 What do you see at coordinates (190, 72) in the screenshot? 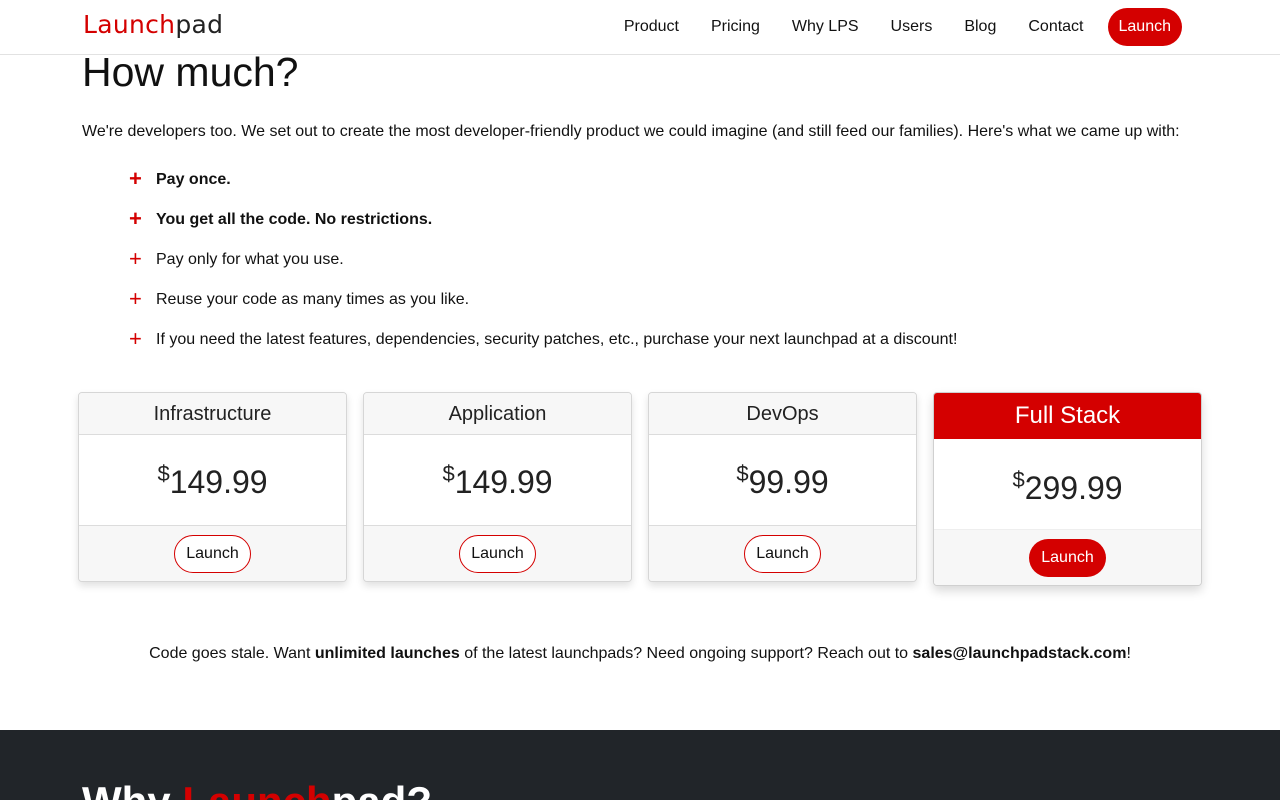
I see `page-title: How much?` at bounding box center [190, 72].